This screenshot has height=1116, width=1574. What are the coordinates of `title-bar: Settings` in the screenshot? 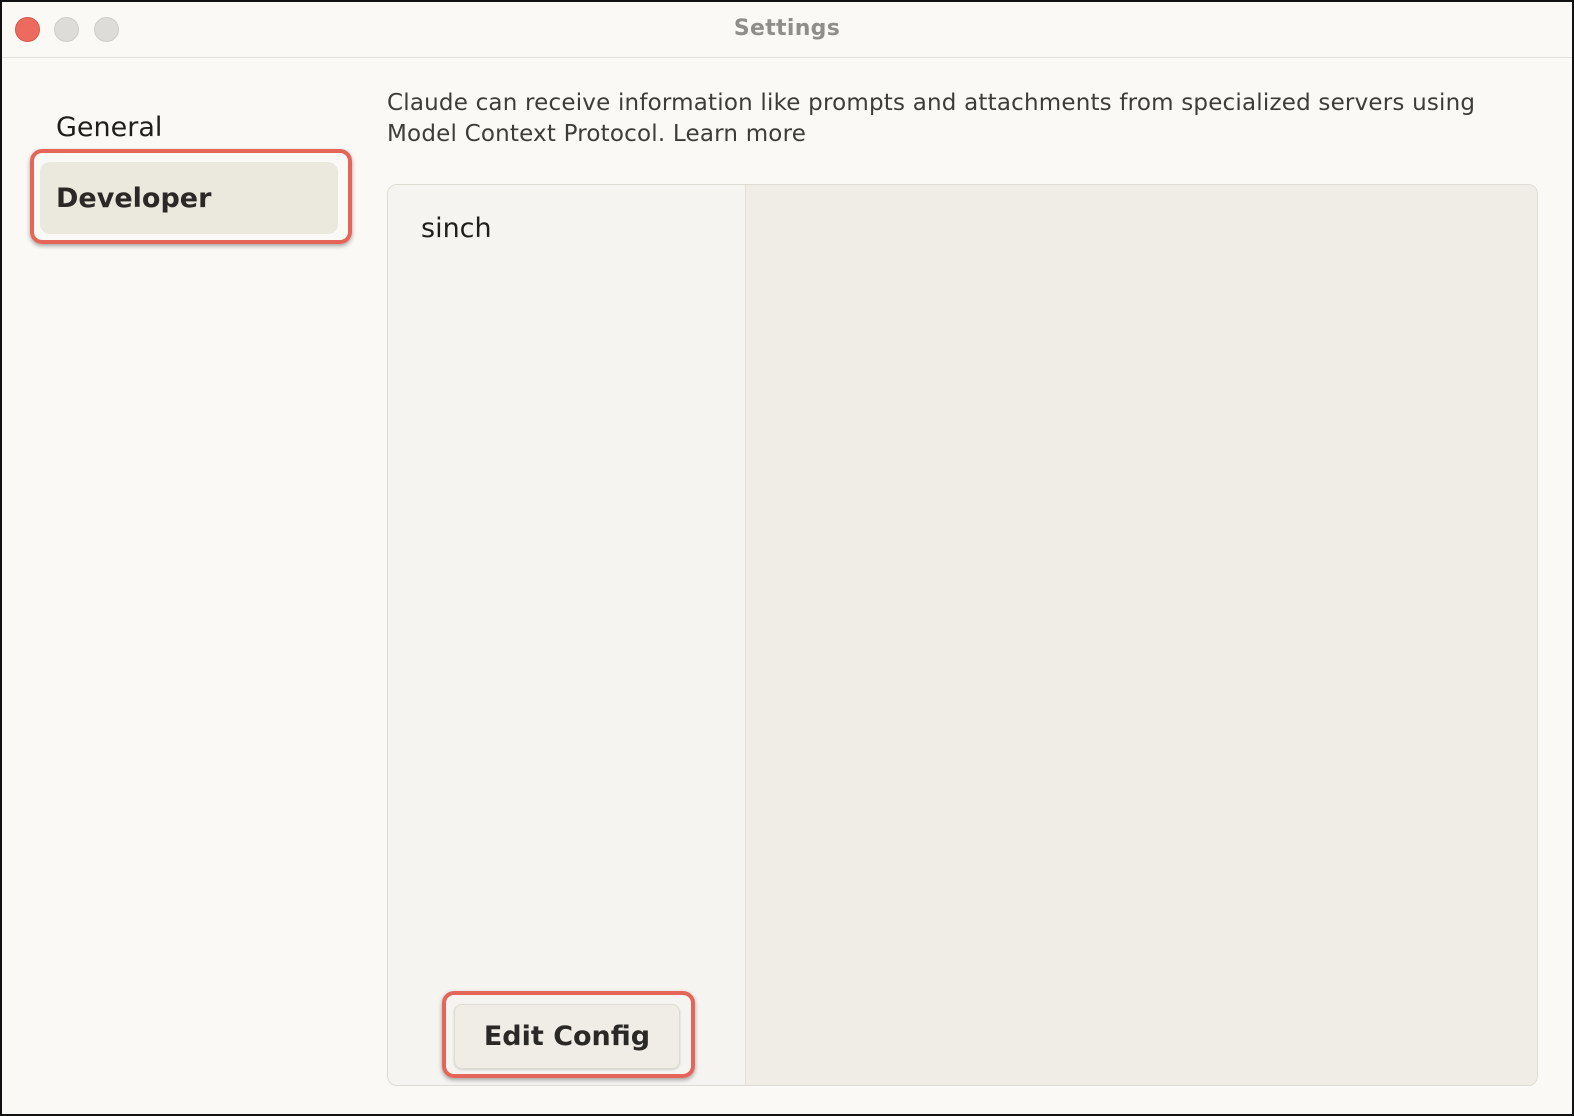 It's located at (787, 30).